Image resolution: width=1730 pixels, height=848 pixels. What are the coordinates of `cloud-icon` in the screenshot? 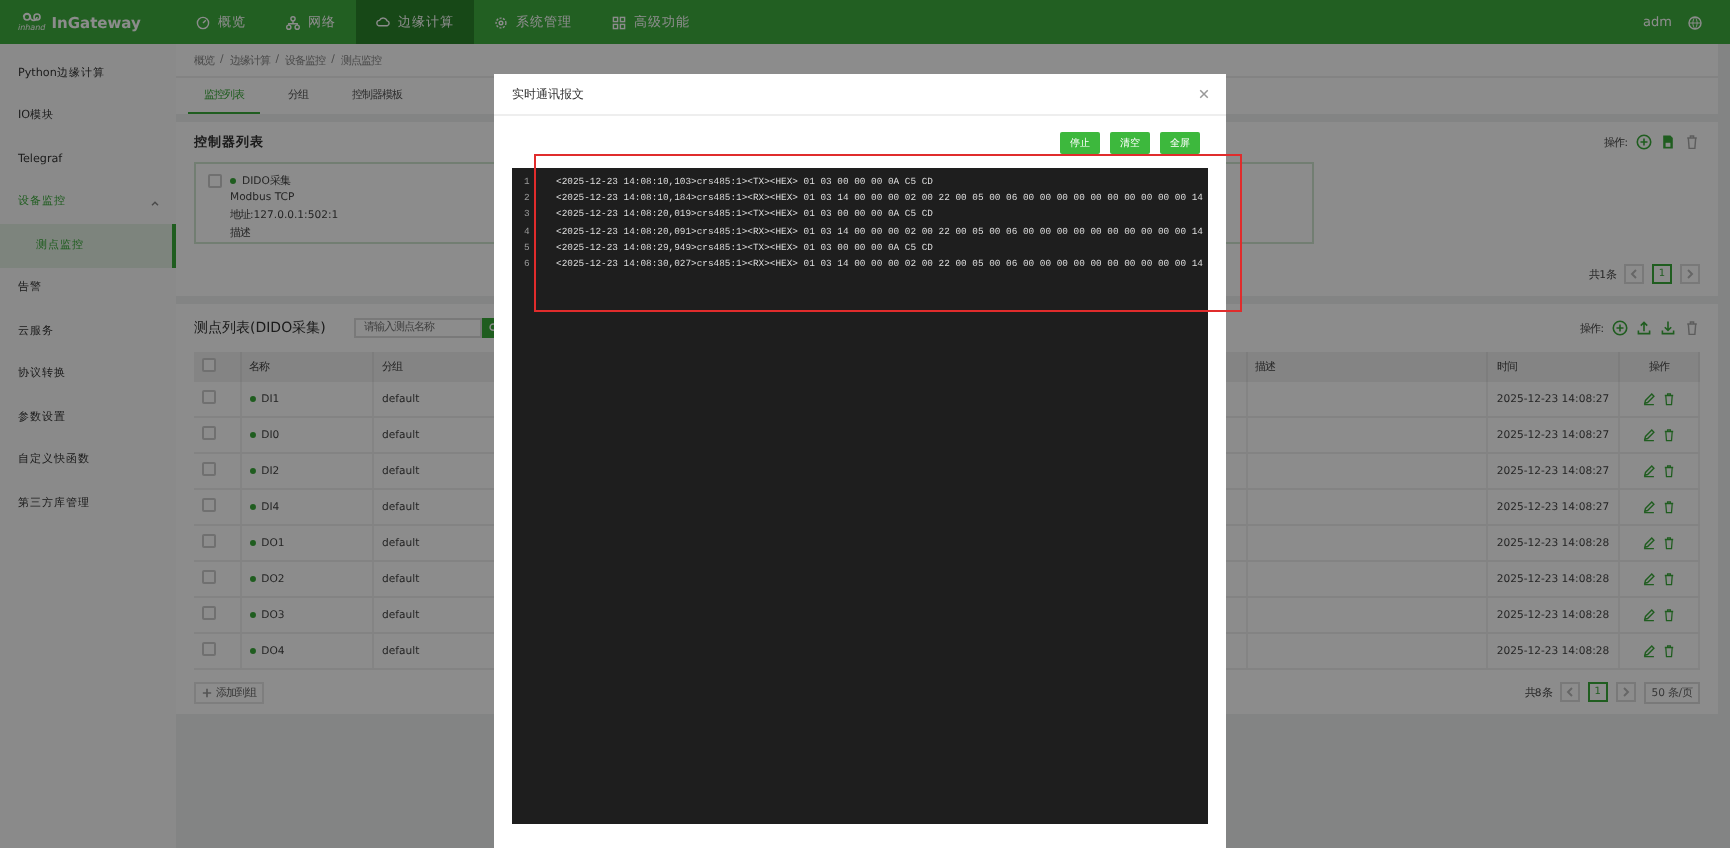 It's located at (383, 22).